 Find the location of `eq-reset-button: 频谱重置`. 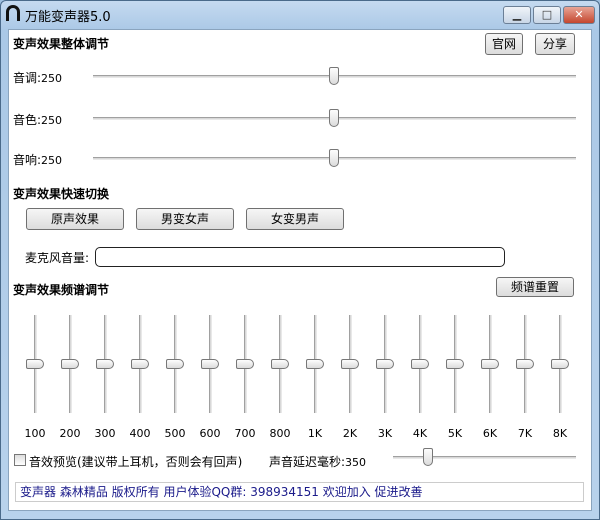

eq-reset-button: 频谱重置 is located at coordinates (535, 287).